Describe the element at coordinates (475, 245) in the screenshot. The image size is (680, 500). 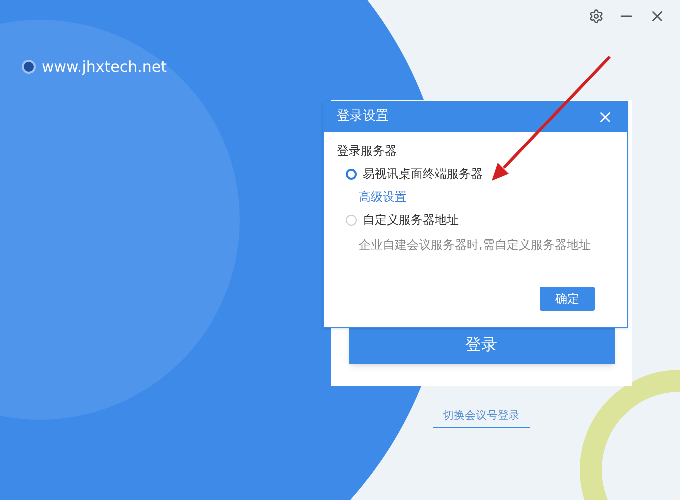
I see `option-hint: 企业自建会议服务器时,需自定义服务器地址` at that location.